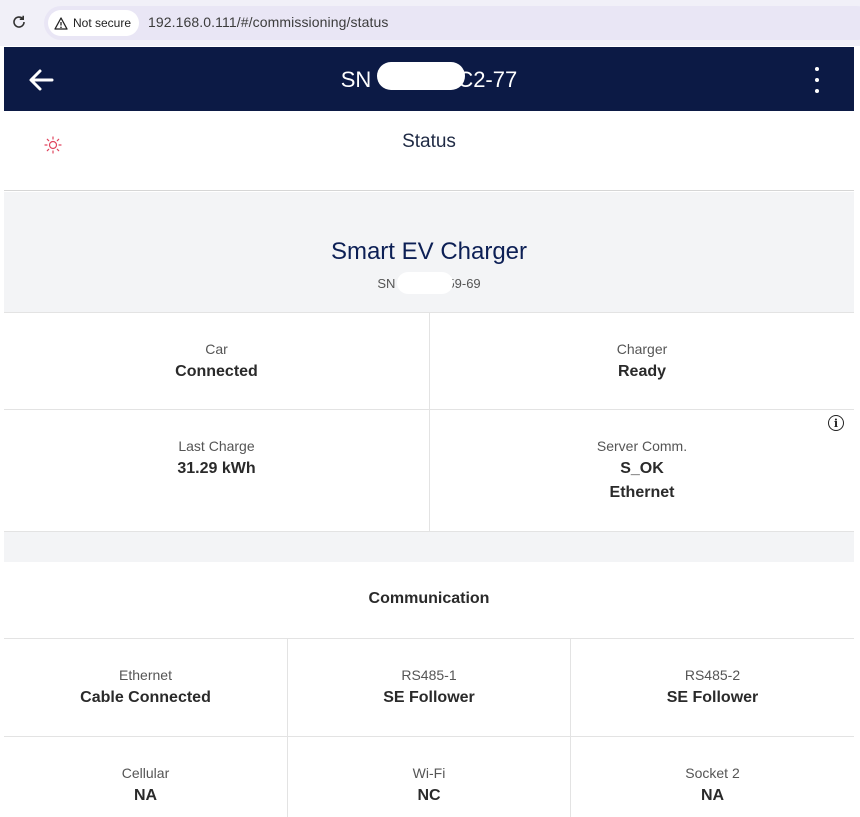 Image resolution: width=860 pixels, height=817 pixels. What do you see at coordinates (356, 79) in the screenshot?
I see `header-title-prefix: SN` at bounding box center [356, 79].